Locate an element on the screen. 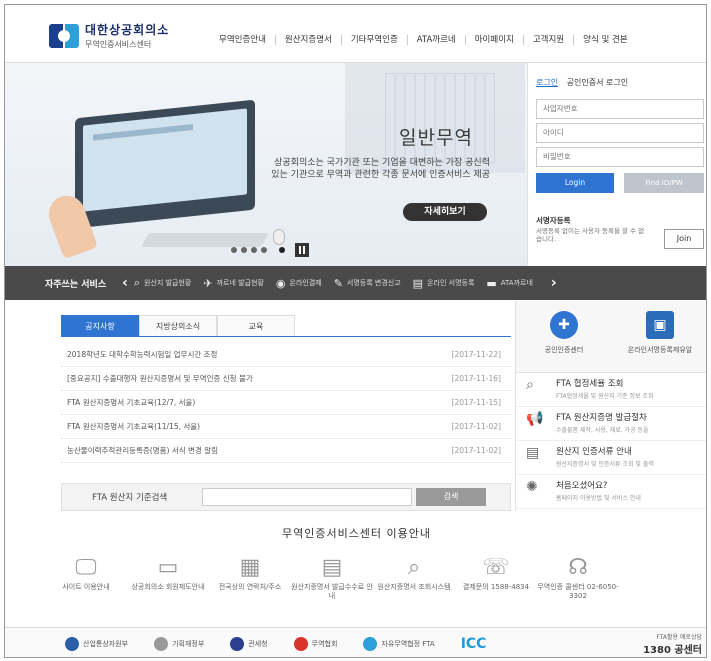  tile-online-signature: ▣ 온라인서명등록제유알 is located at coordinates (659, 336).